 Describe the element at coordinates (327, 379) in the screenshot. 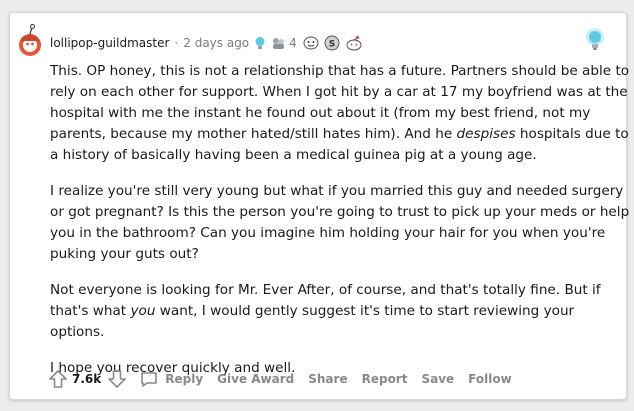

I see `share-button: Share` at that location.